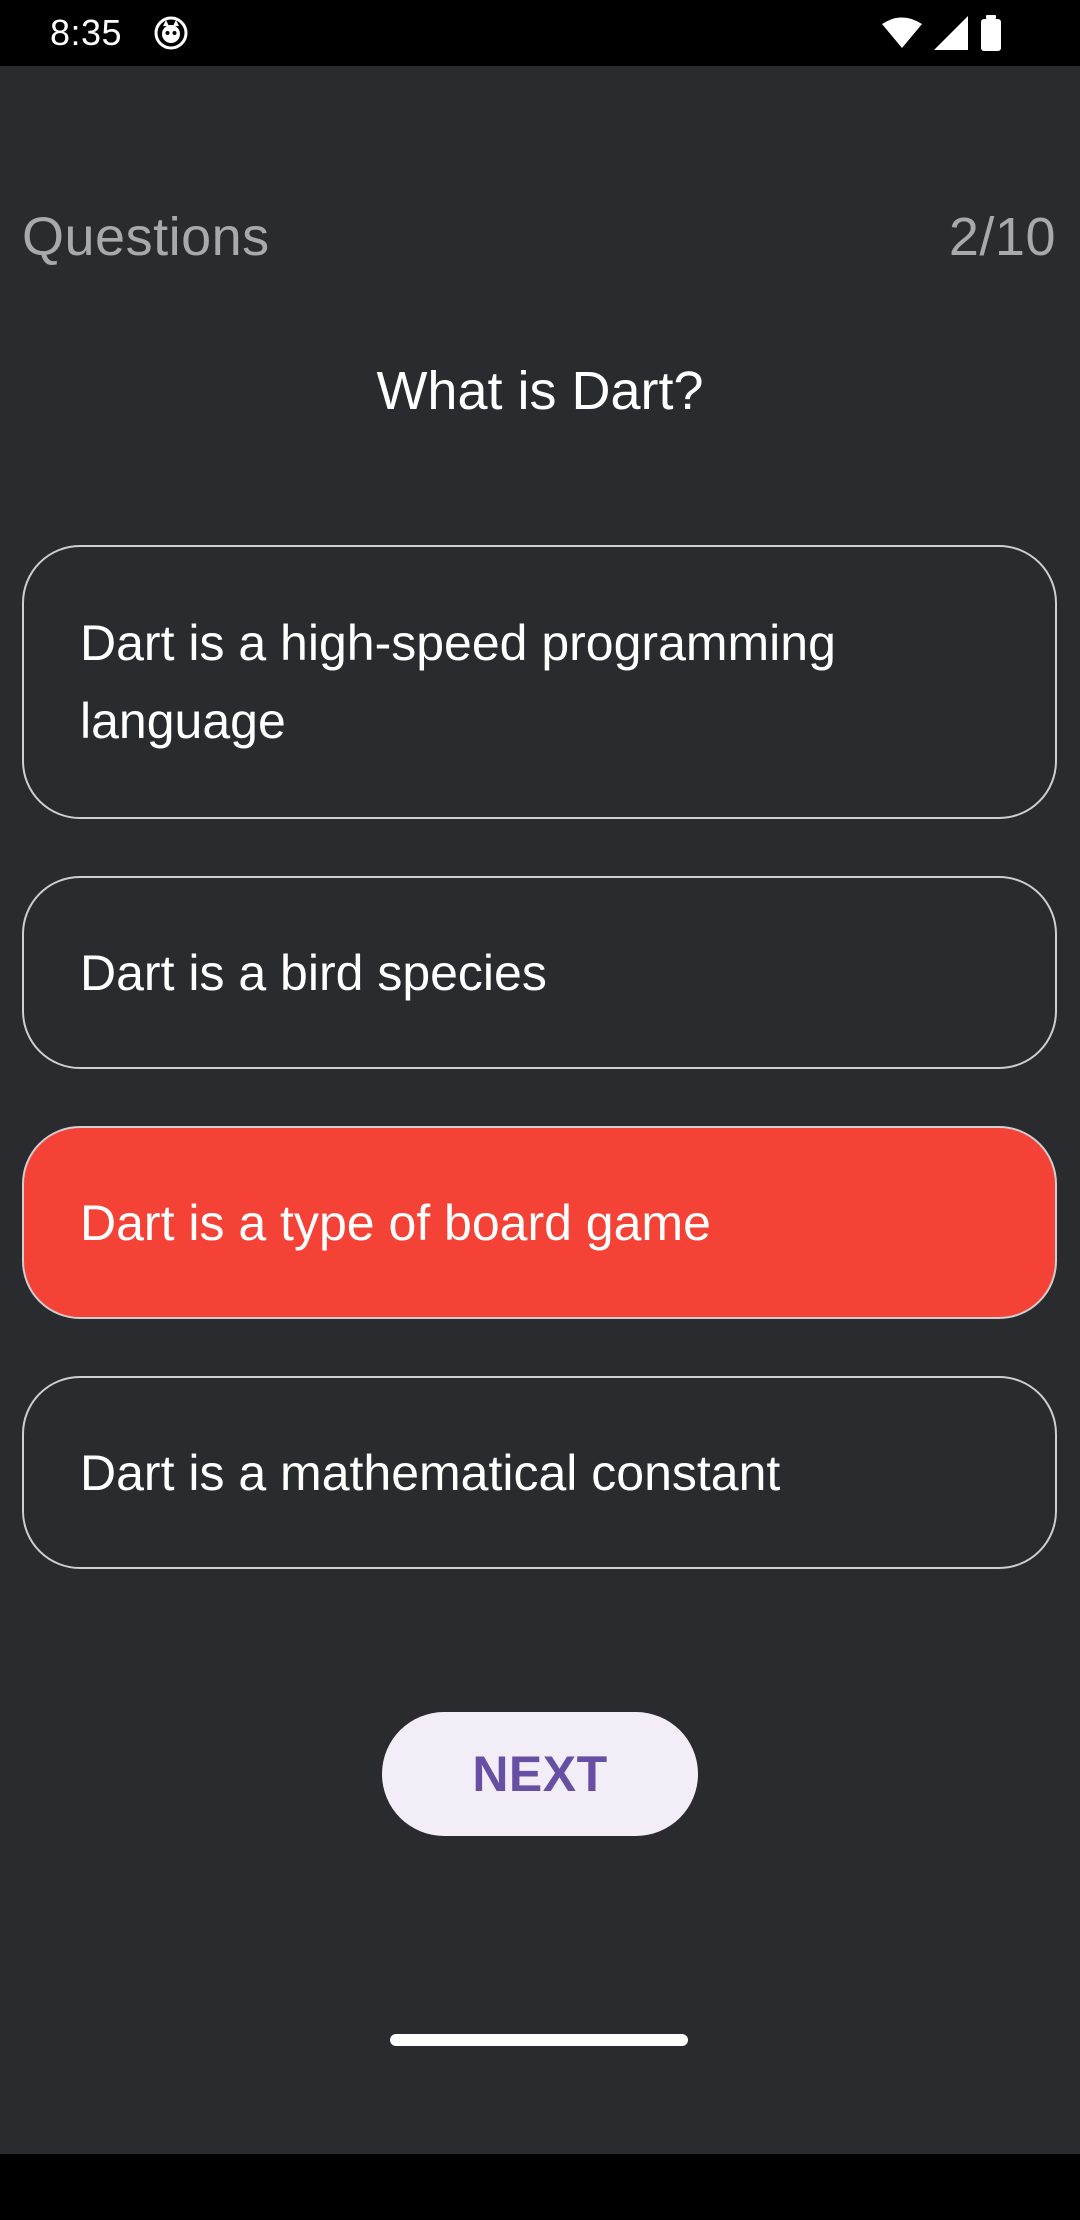 This screenshot has height=2220, width=1080. I want to click on home-gesture-handle, so click(539, 2040).